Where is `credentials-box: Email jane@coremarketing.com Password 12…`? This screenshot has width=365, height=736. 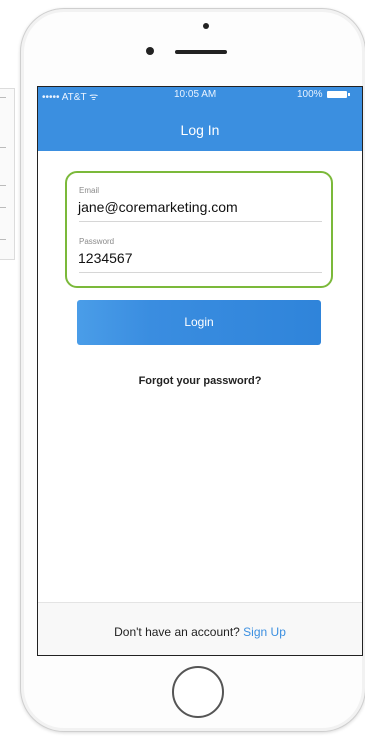
credentials-box: Email jane@coremarketing.com Password 12… is located at coordinates (199, 229).